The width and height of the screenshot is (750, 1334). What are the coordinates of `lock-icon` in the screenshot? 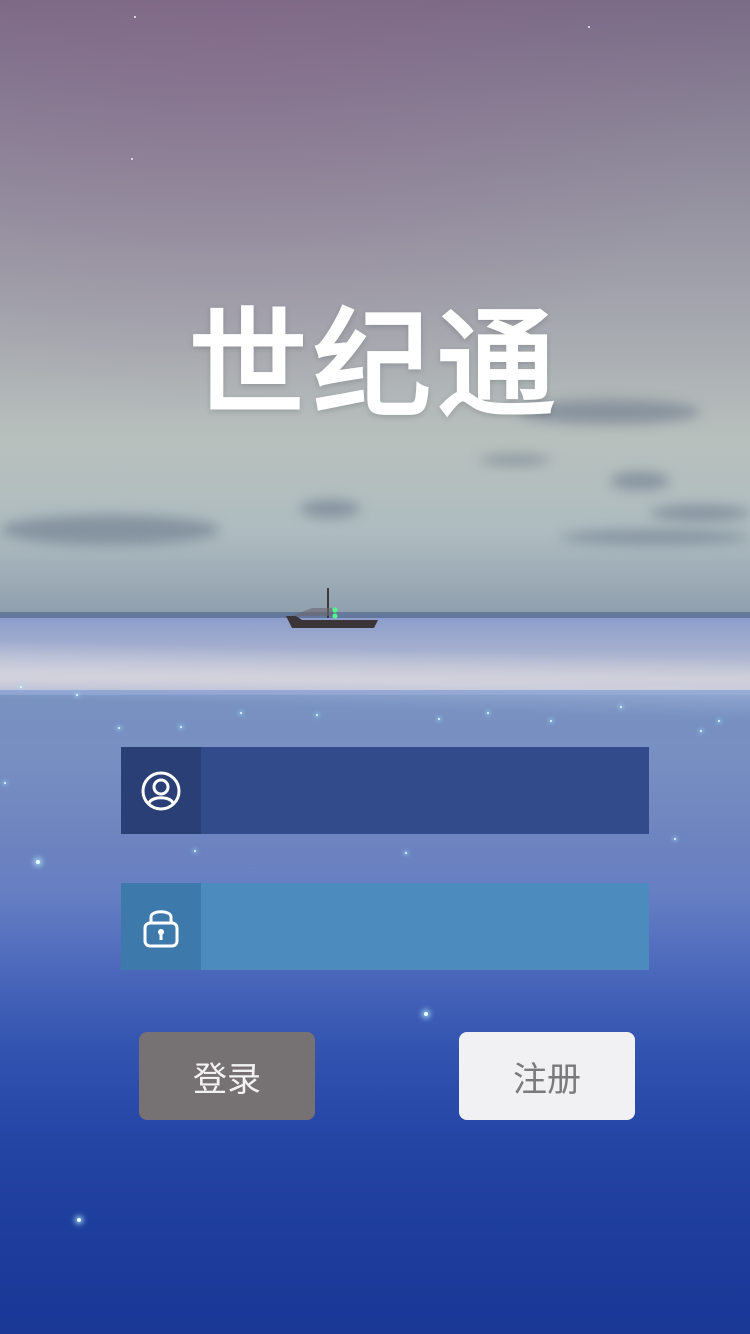 It's located at (161, 928).